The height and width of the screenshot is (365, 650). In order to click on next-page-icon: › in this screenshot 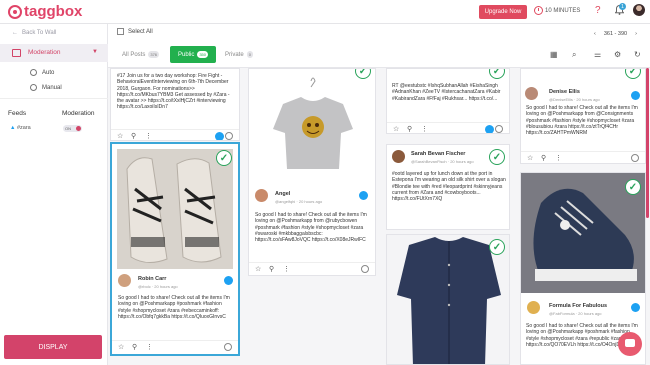, I will do `click(636, 34)`.